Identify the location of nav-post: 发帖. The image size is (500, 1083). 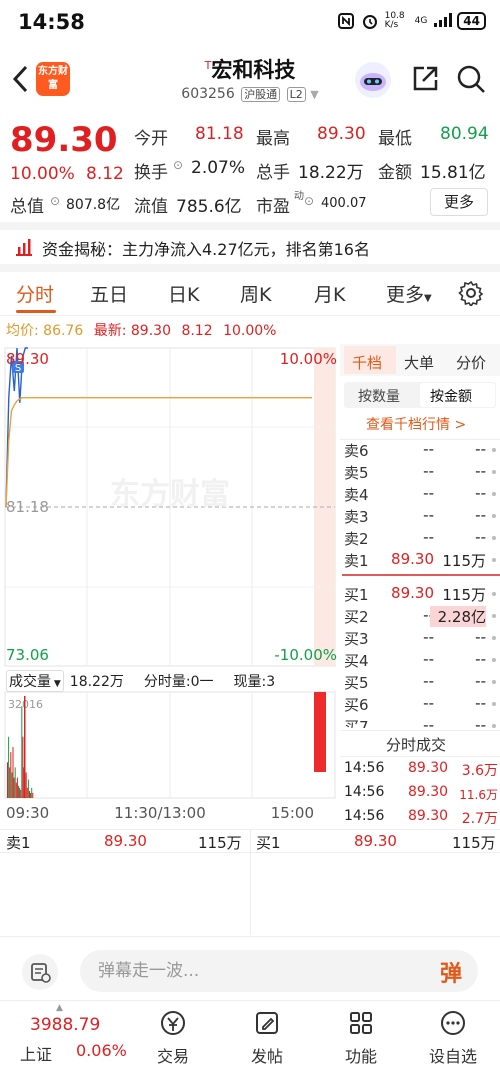
(267, 1038).